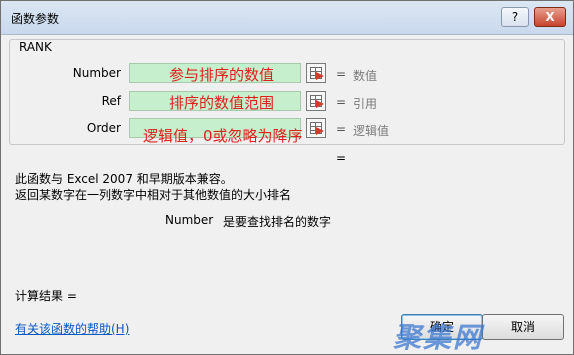 This screenshot has height=355, width=574. Describe the element at coordinates (523, 327) in the screenshot. I see `cancel-button: 取消` at that location.